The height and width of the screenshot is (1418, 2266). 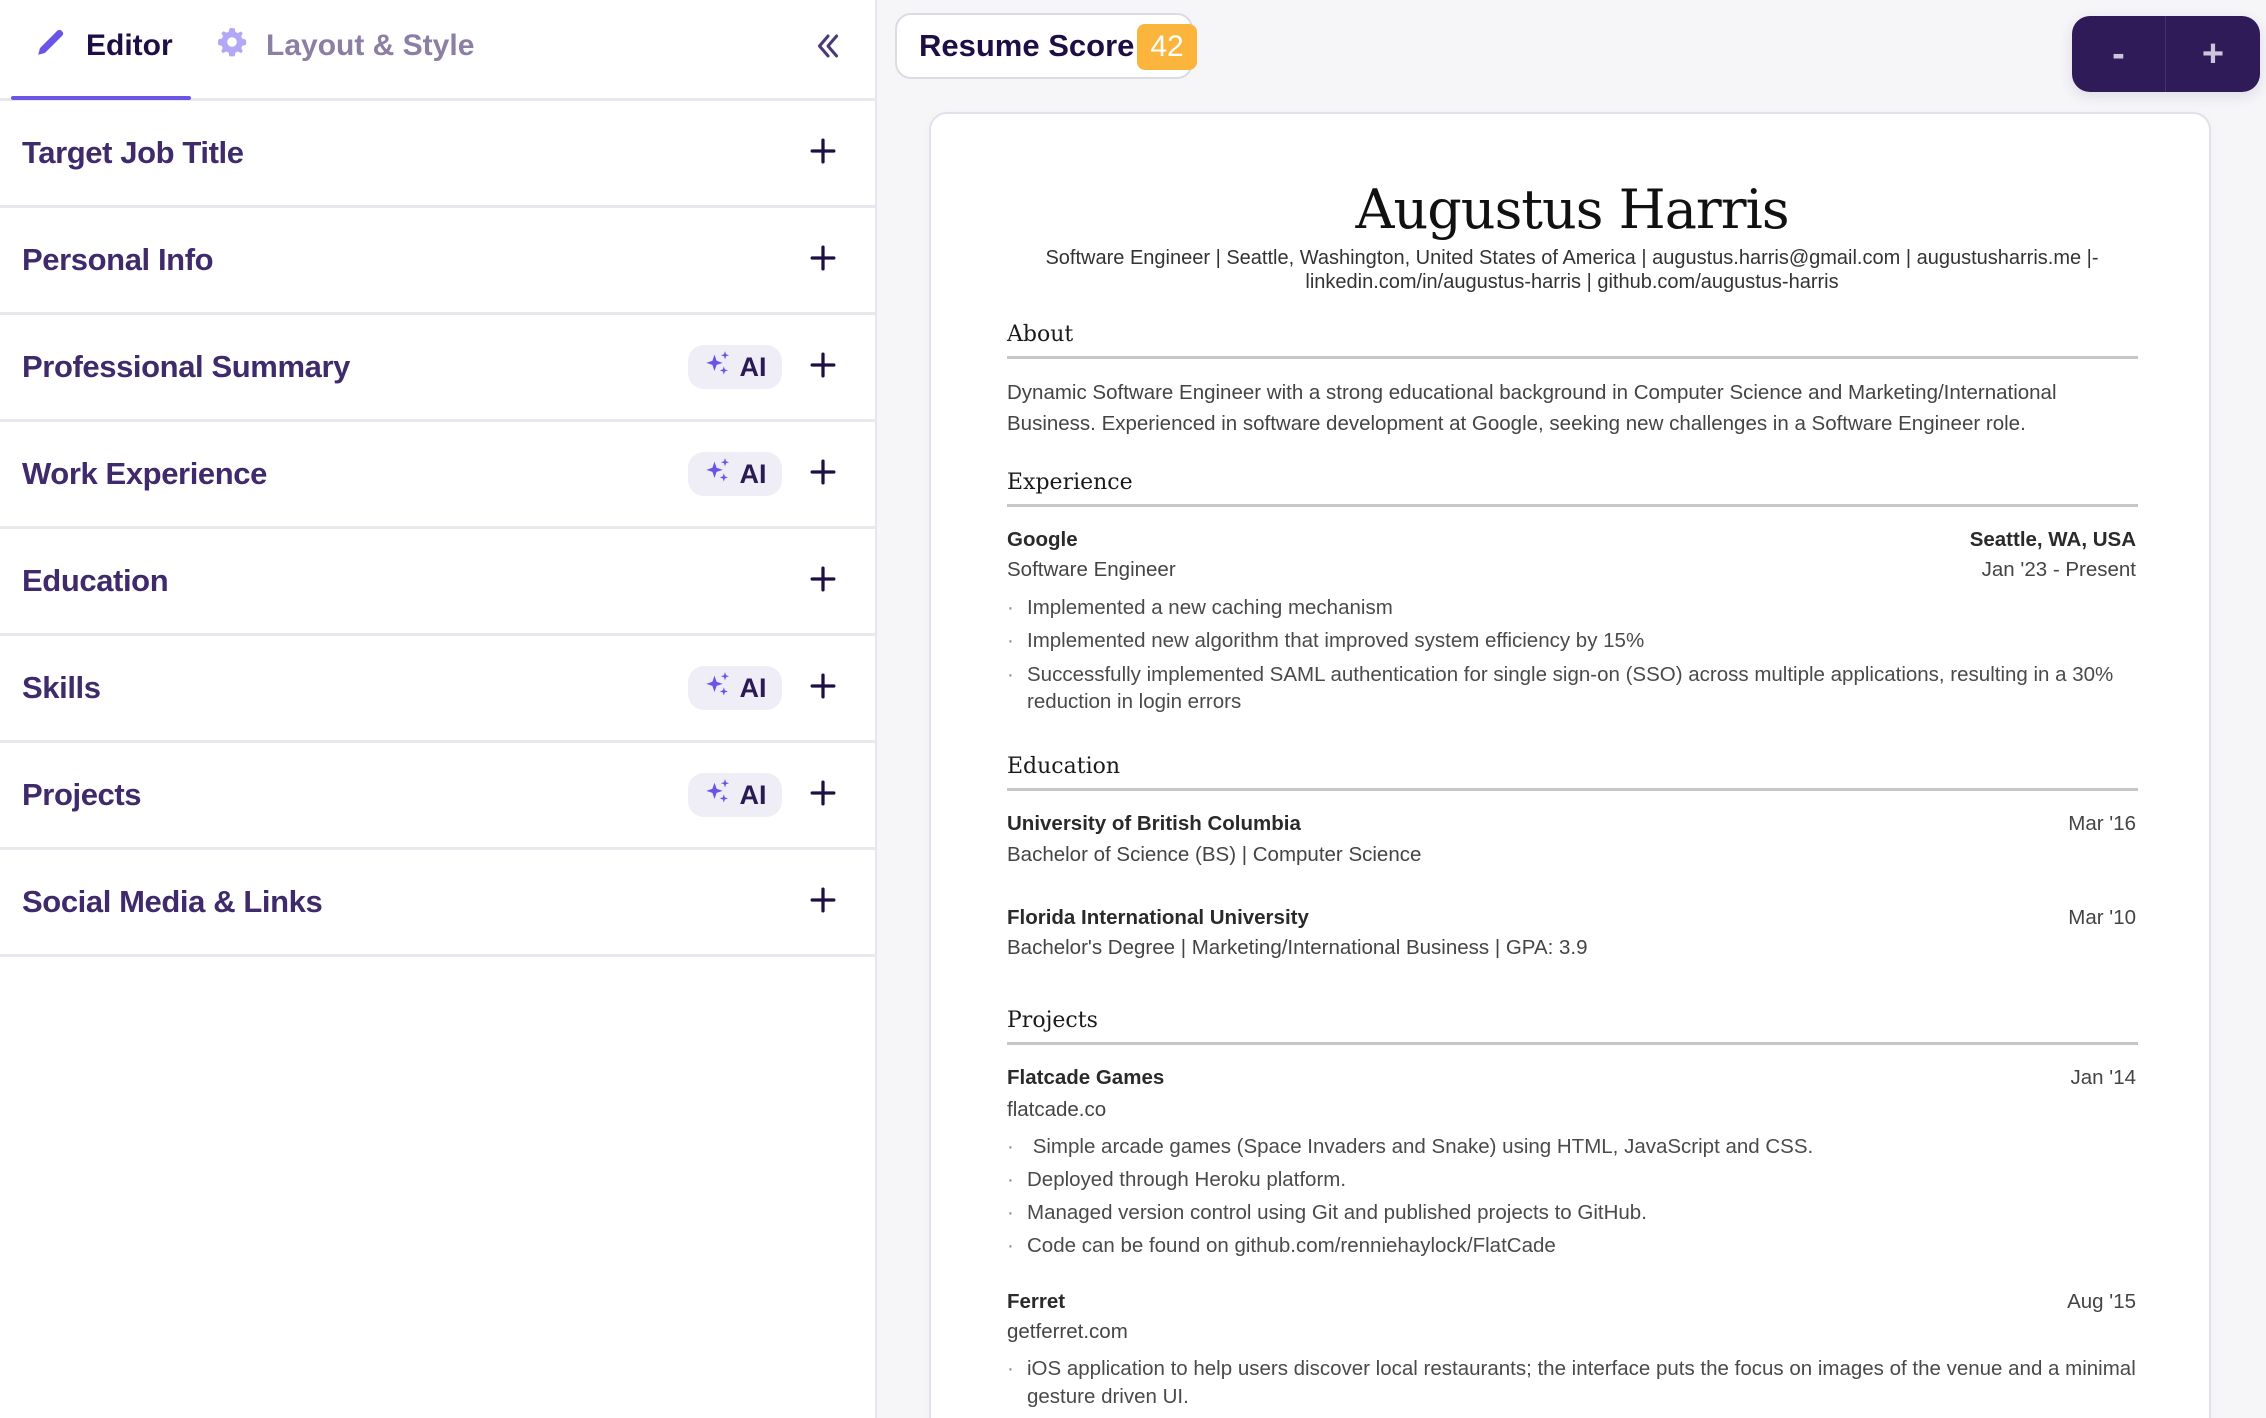 What do you see at coordinates (1040, 334) in the screenshot?
I see `section-heading-about: About` at bounding box center [1040, 334].